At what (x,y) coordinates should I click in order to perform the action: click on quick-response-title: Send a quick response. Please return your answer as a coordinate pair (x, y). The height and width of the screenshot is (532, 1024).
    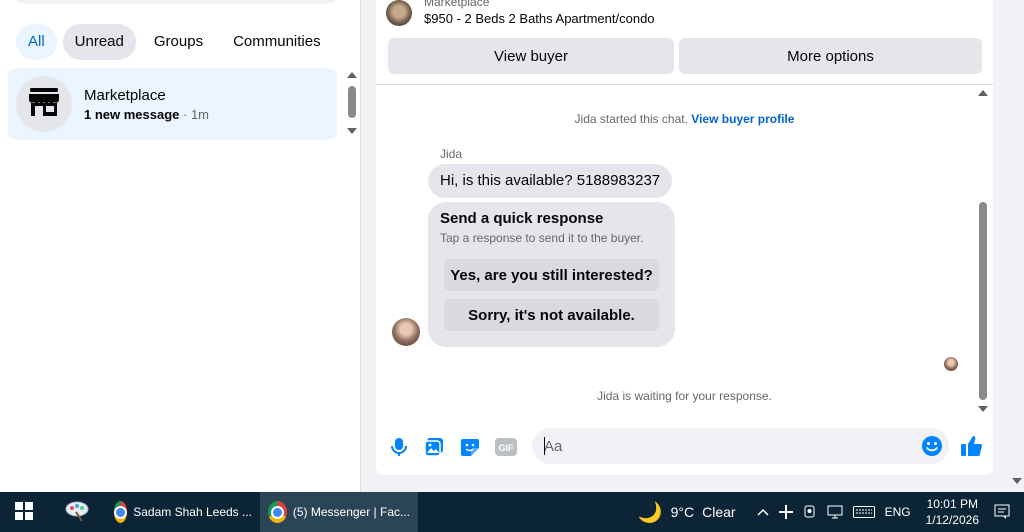
    Looking at the image, I should click on (522, 218).